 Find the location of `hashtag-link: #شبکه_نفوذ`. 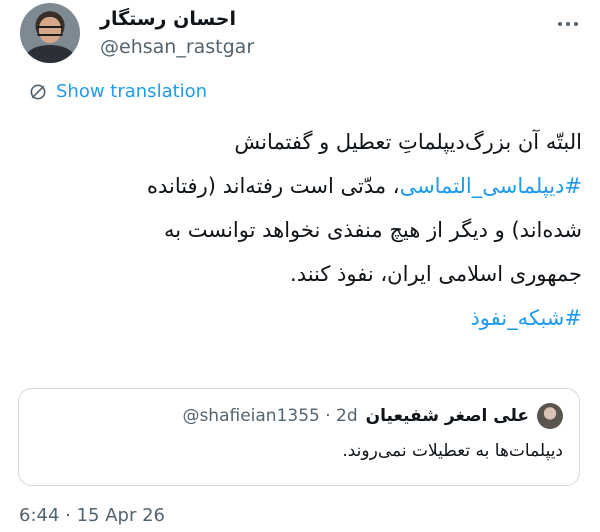

hashtag-link: #شبکه_نفوذ is located at coordinates (526, 318).